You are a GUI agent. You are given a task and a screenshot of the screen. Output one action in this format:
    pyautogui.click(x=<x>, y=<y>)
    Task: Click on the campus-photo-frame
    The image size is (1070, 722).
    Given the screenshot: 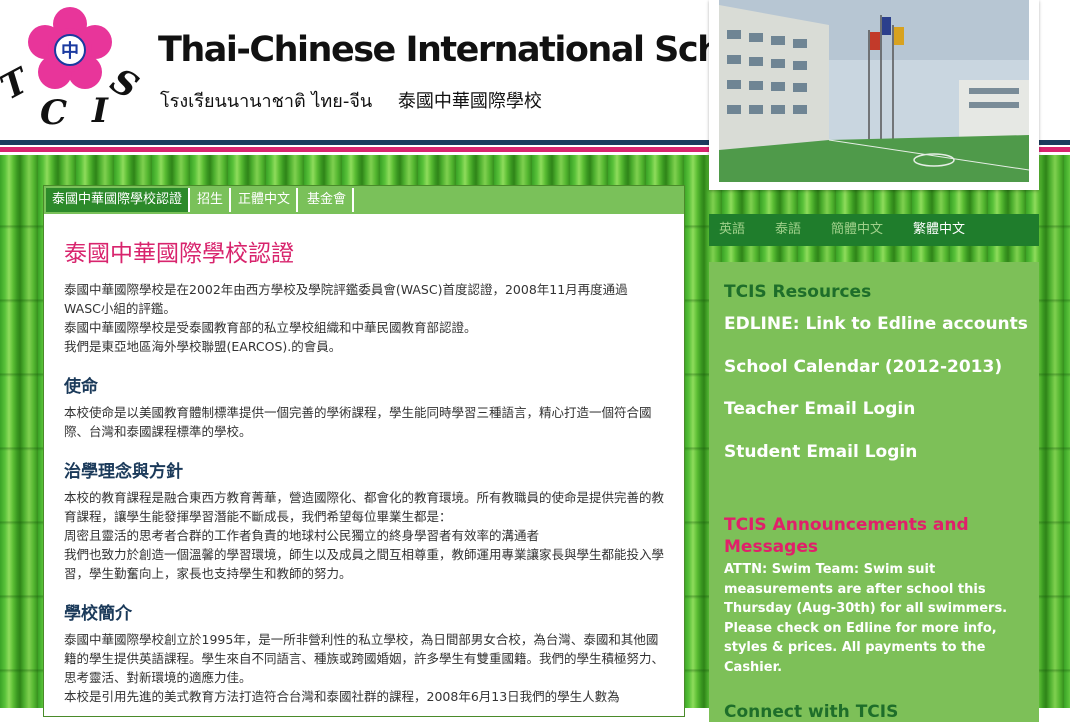 What is the action you would take?
    pyautogui.click(x=874, y=95)
    